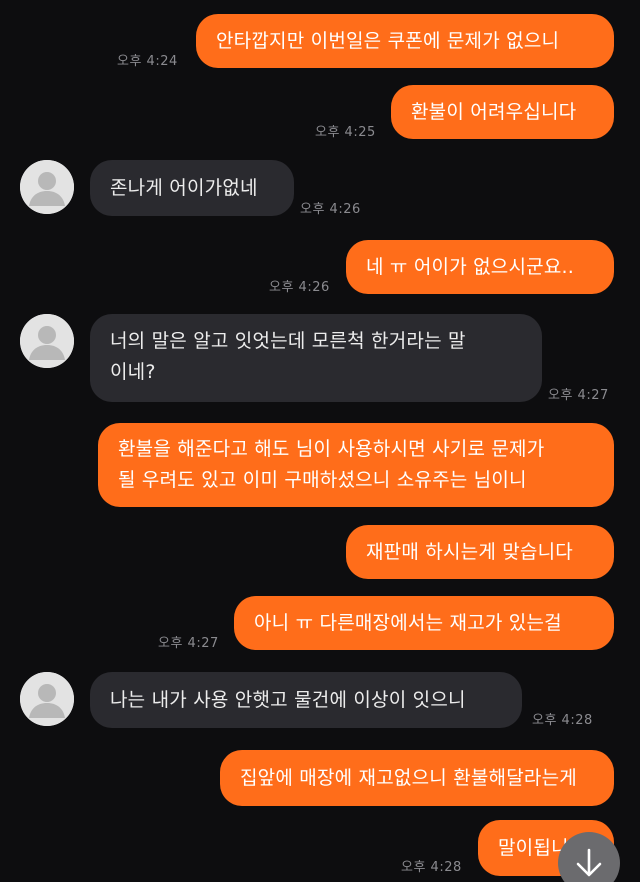 This screenshot has width=640, height=882. I want to click on message-bubble-received: 존나게 어이가없네, so click(192, 188).